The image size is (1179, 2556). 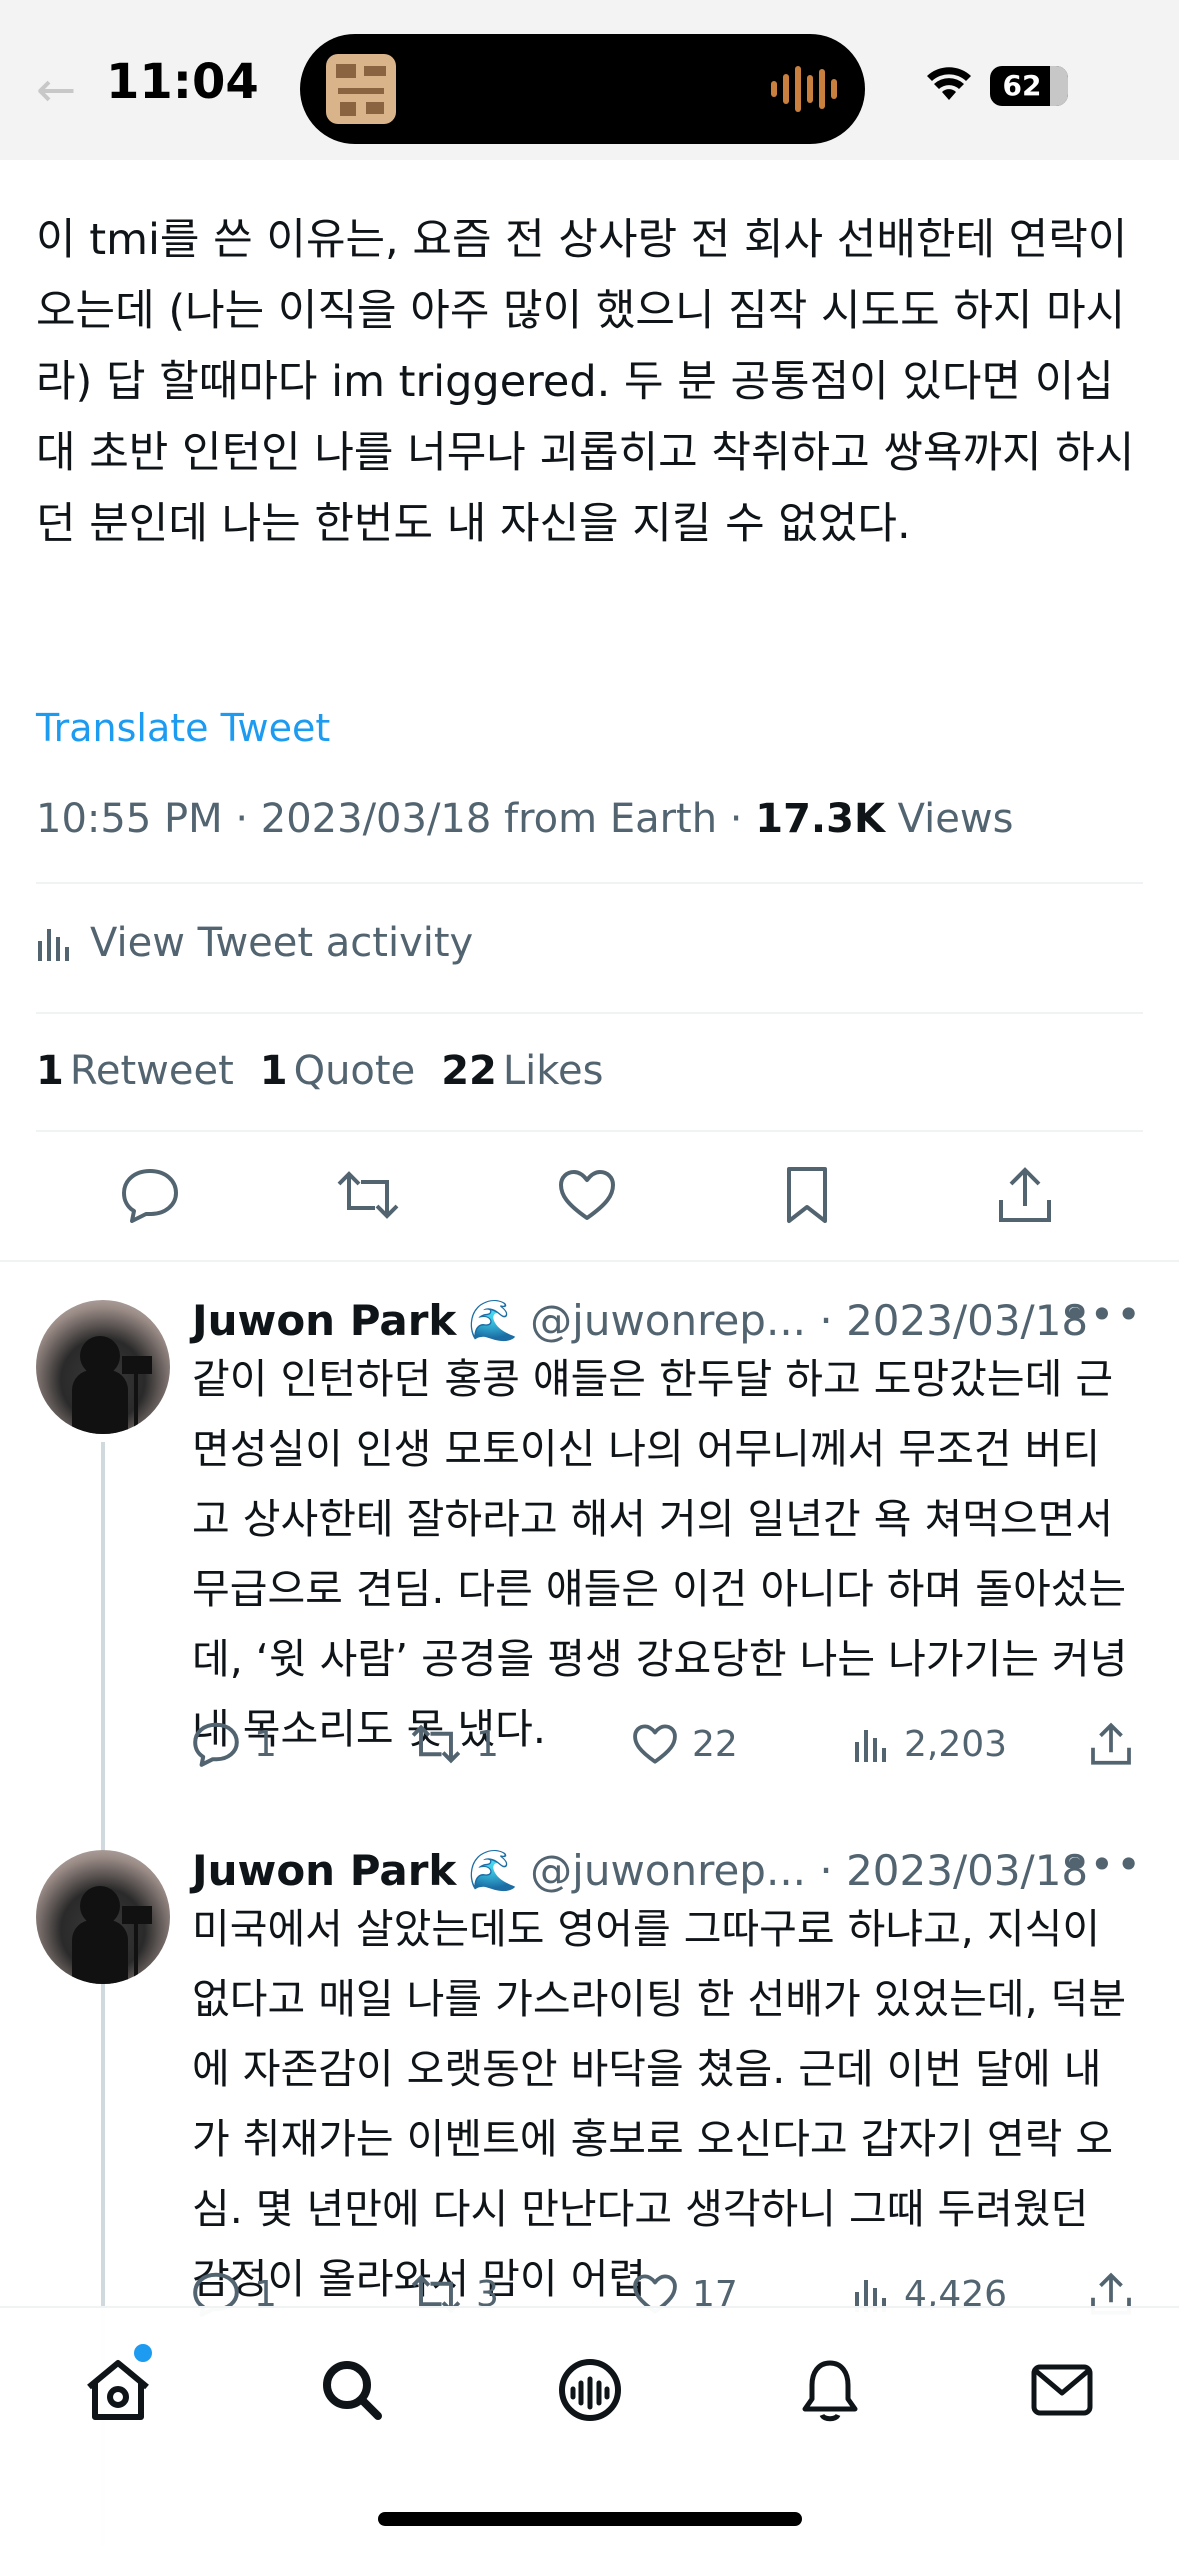 I want to click on view-tweet-activity-button: View Tweet activity, so click(x=254, y=943).